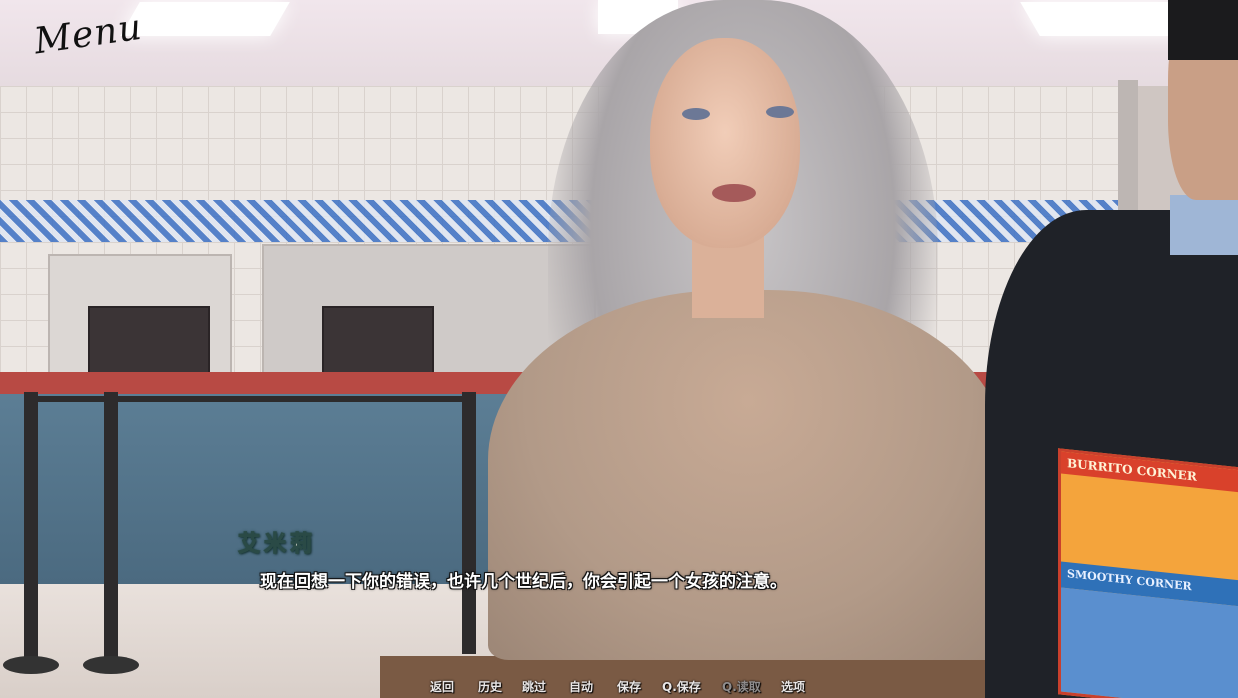 This screenshot has height=698, width=1238. What do you see at coordinates (277, 545) in the screenshot?
I see `speaker-name: 艾米莉` at bounding box center [277, 545].